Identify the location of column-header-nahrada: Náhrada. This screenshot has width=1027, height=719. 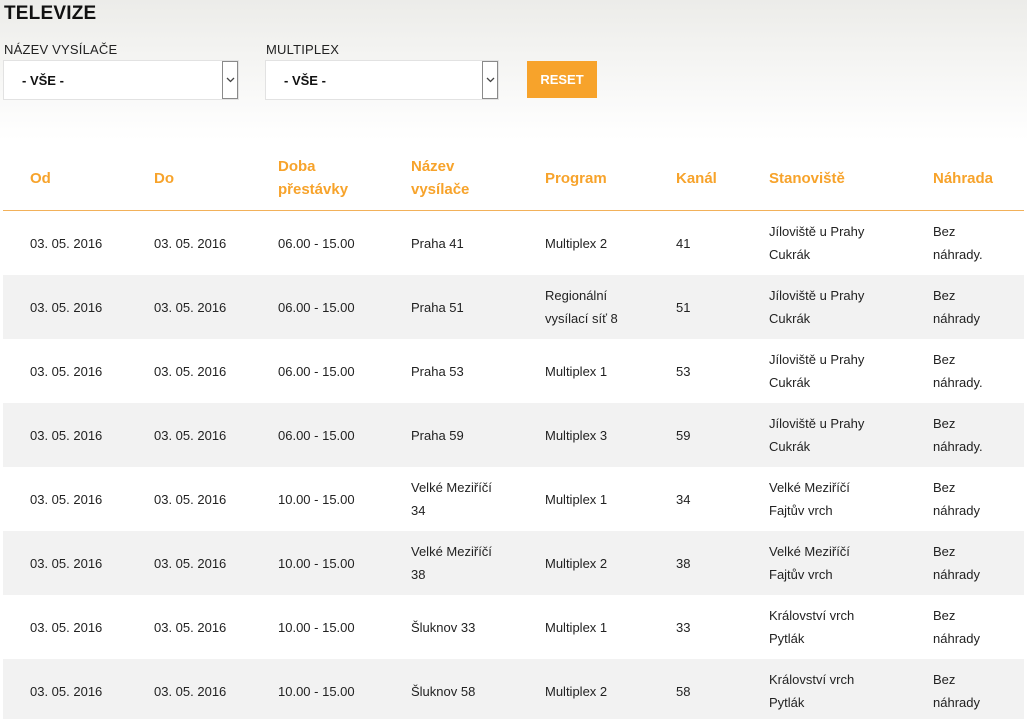
(978, 178).